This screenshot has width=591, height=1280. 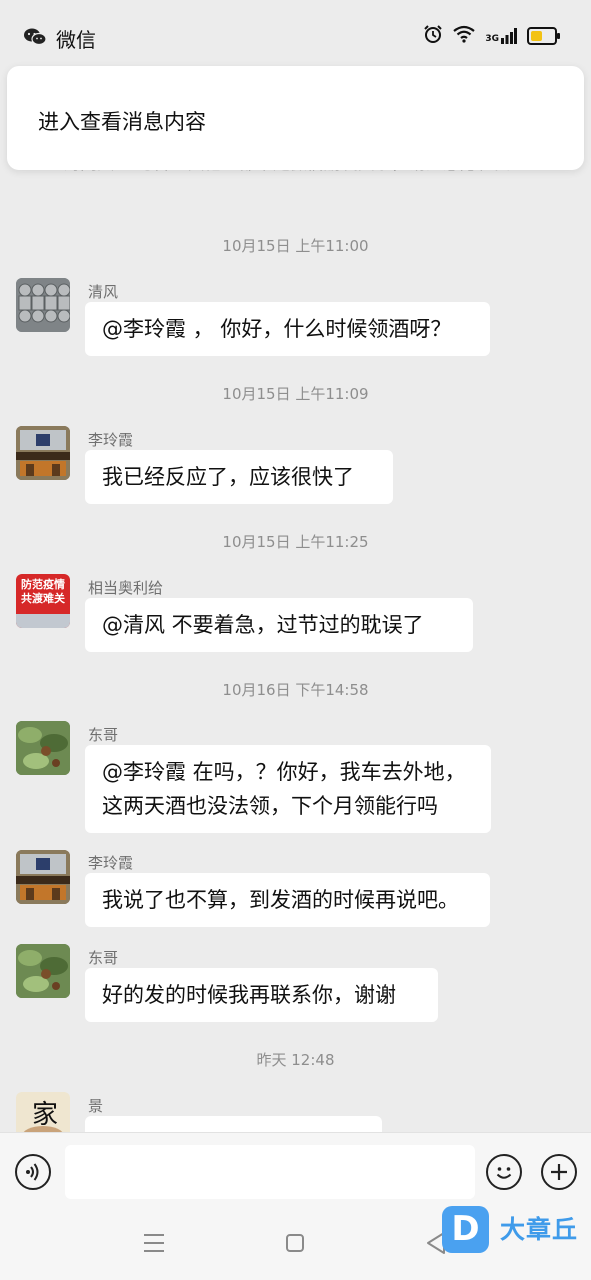 I want to click on status-app: 微信, so click(x=60, y=38).